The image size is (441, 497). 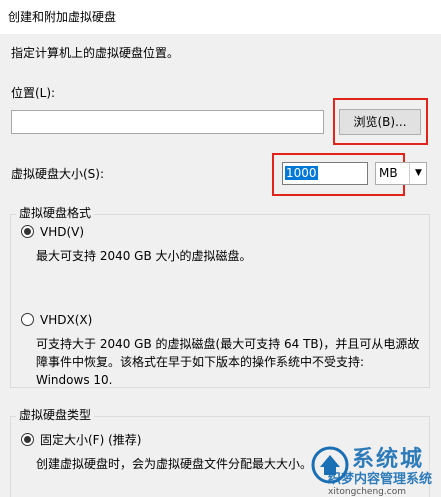 What do you see at coordinates (380, 479) in the screenshot?
I see `watermark-site: 织梦内容管理系统` at bounding box center [380, 479].